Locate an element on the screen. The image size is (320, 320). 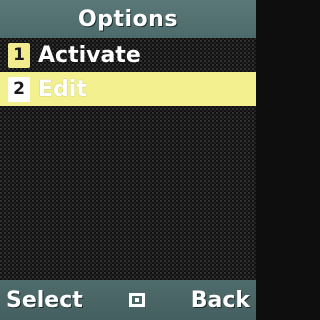
center-select-icon-dot is located at coordinates (136, 300).